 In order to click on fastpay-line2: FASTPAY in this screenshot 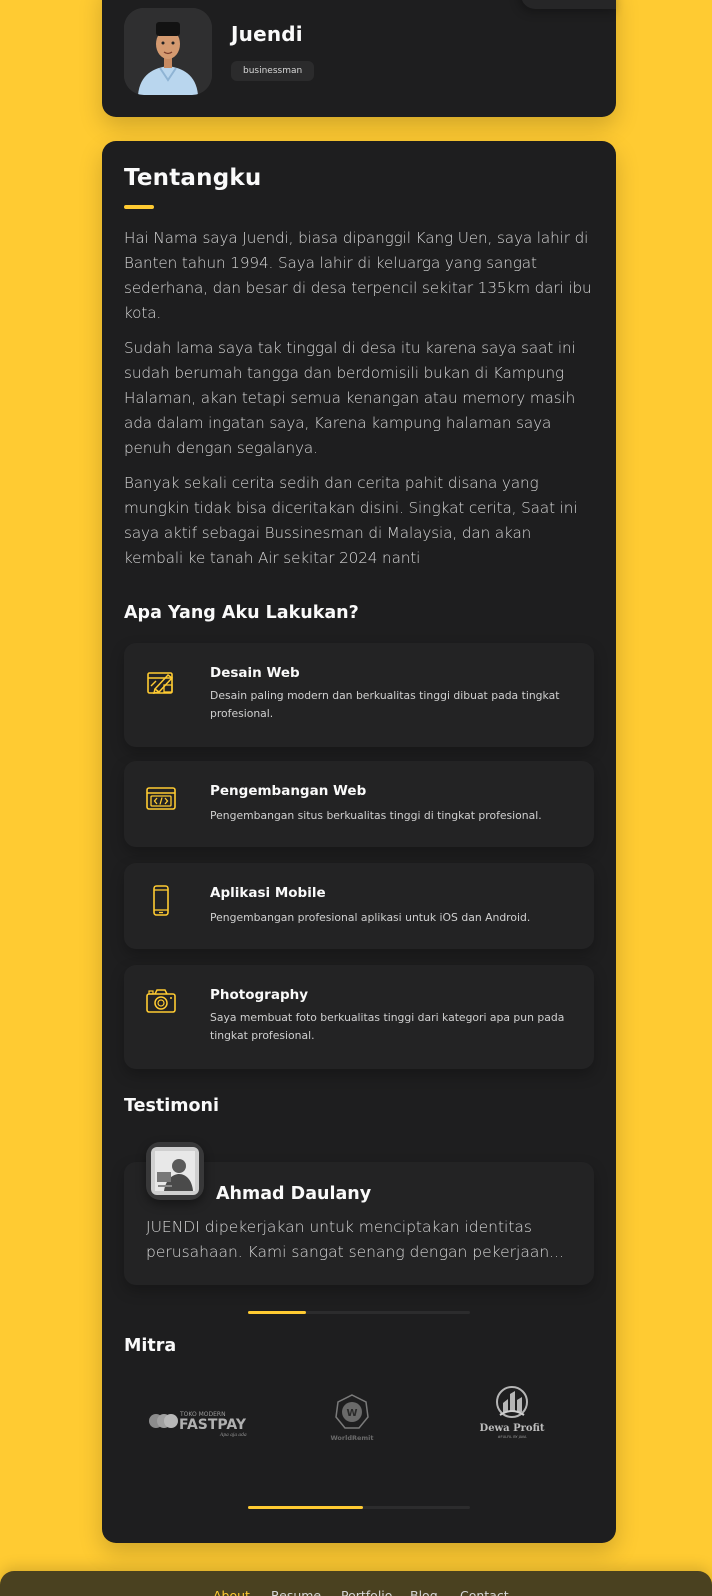, I will do `click(213, 1425)`.